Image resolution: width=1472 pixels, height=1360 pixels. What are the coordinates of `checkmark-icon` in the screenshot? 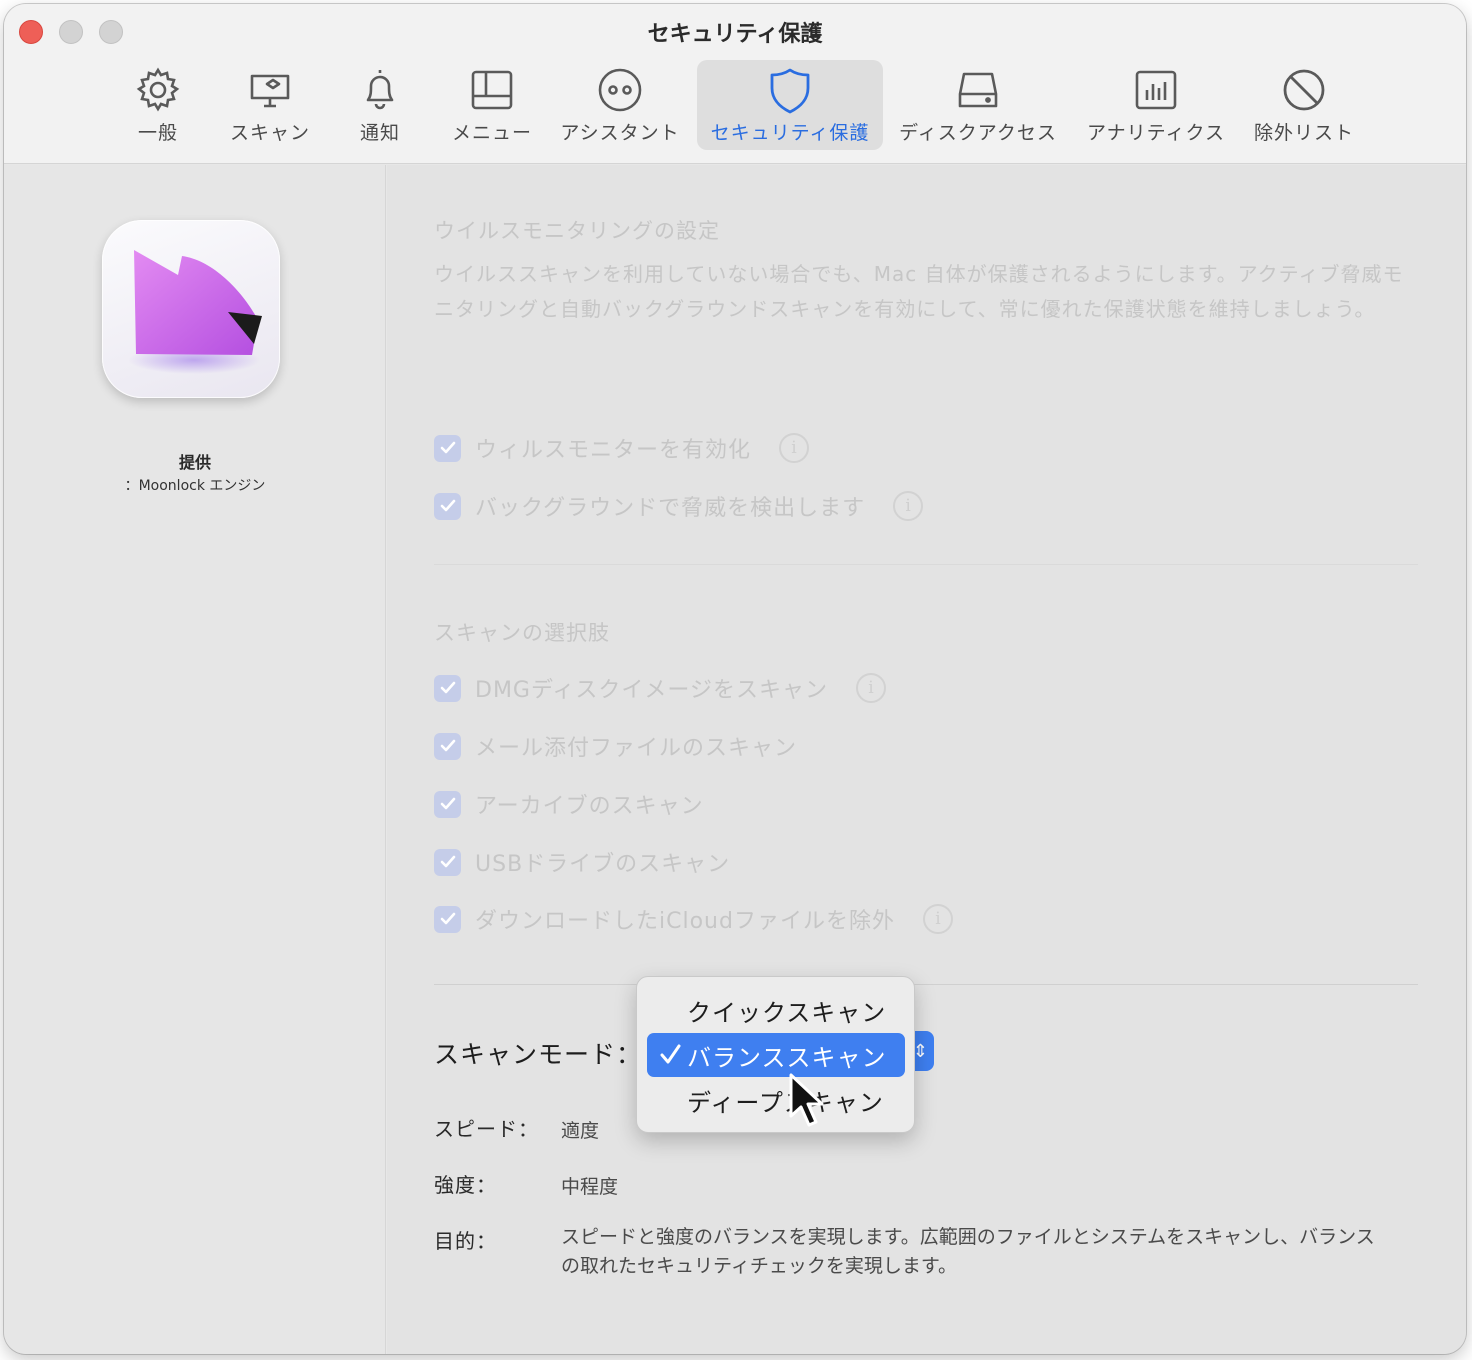 It's located at (670, 1054).